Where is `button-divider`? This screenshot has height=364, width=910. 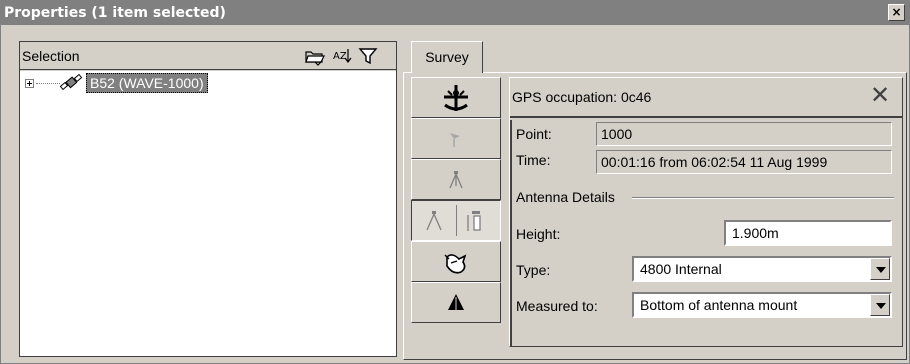
button-divider is located at coordinates (456, 220).